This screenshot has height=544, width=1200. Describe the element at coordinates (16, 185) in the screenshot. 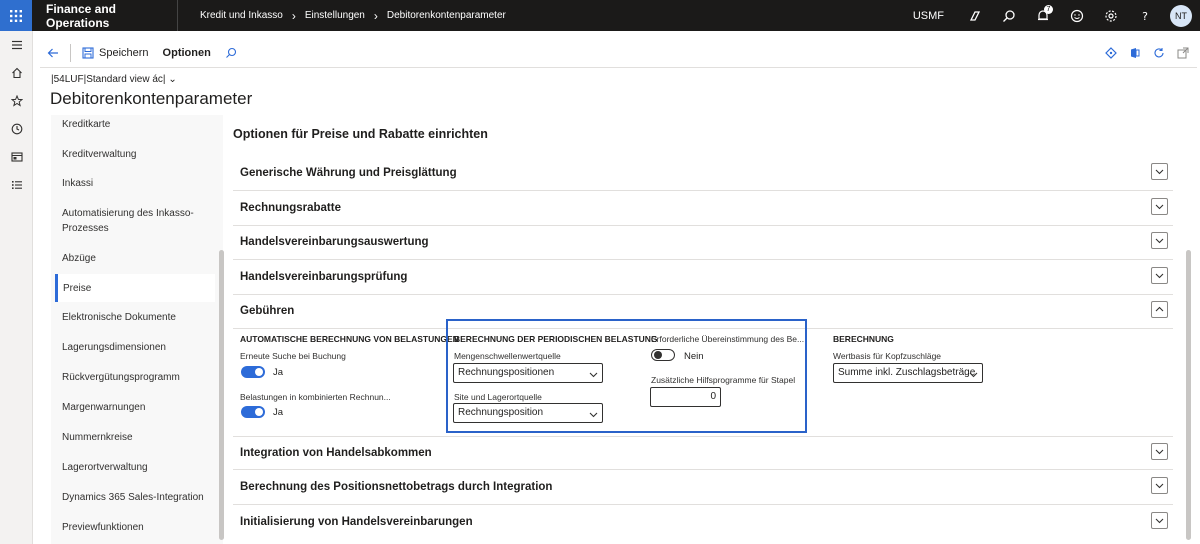

I see `modules-list-icon` at that location.